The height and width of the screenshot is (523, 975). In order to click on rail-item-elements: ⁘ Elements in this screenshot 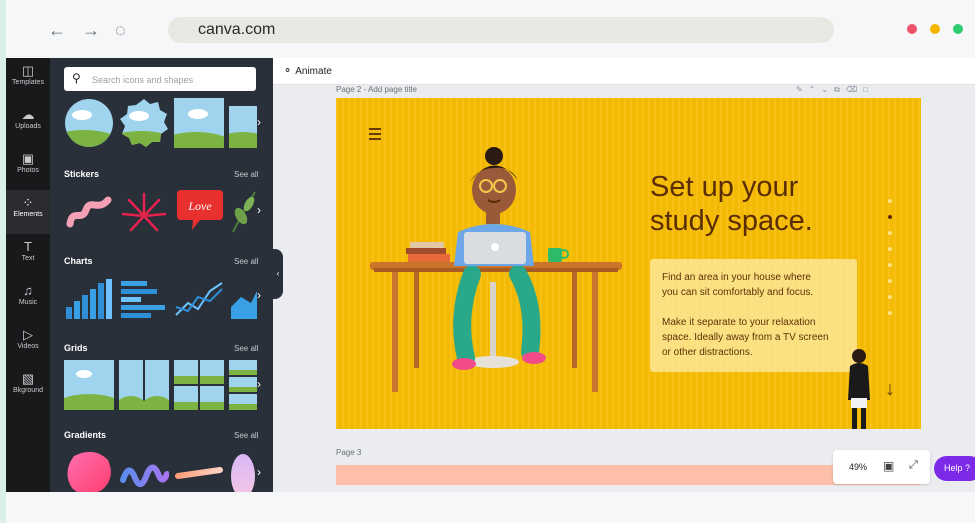, I will do `click(28, 212)`.